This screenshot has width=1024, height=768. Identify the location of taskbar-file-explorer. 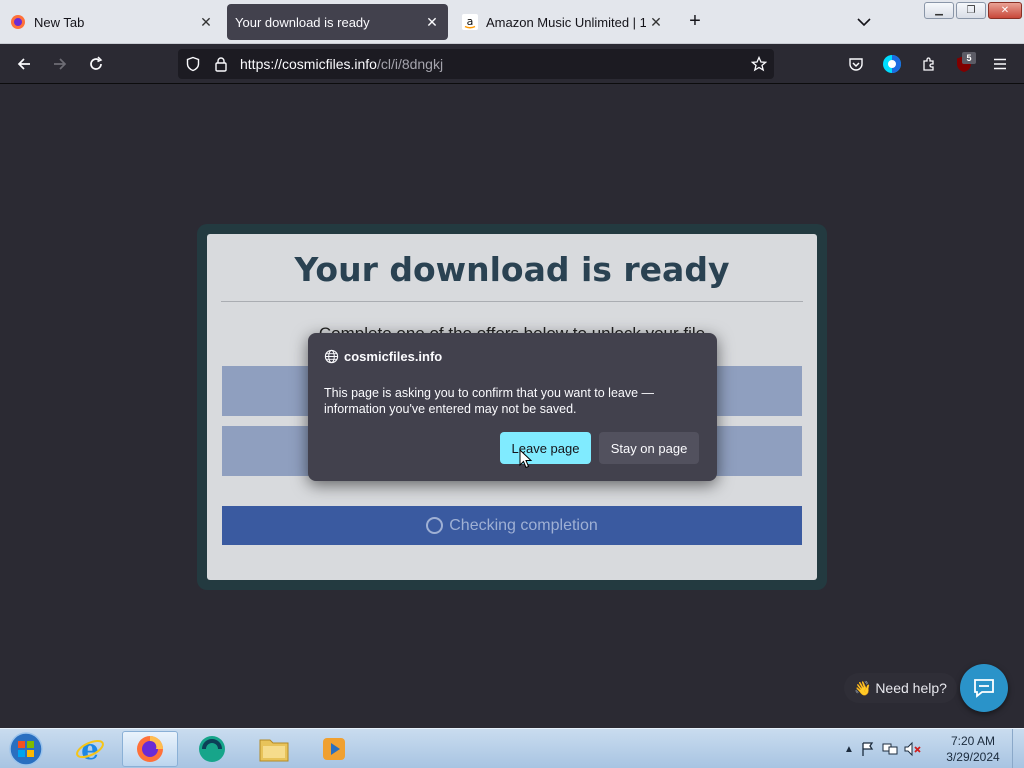
(274, 749).